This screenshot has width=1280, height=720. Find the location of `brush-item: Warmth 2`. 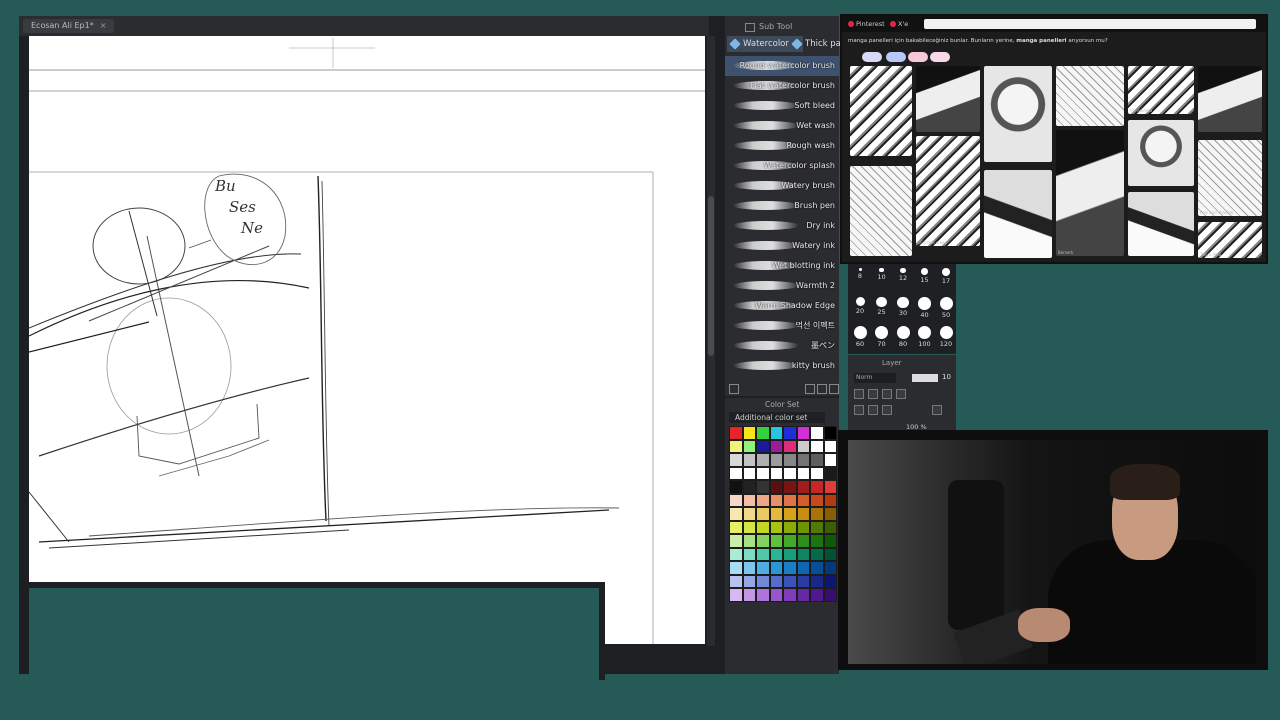

brush-item: Warmth 2 is located at coordinates (782, 286).